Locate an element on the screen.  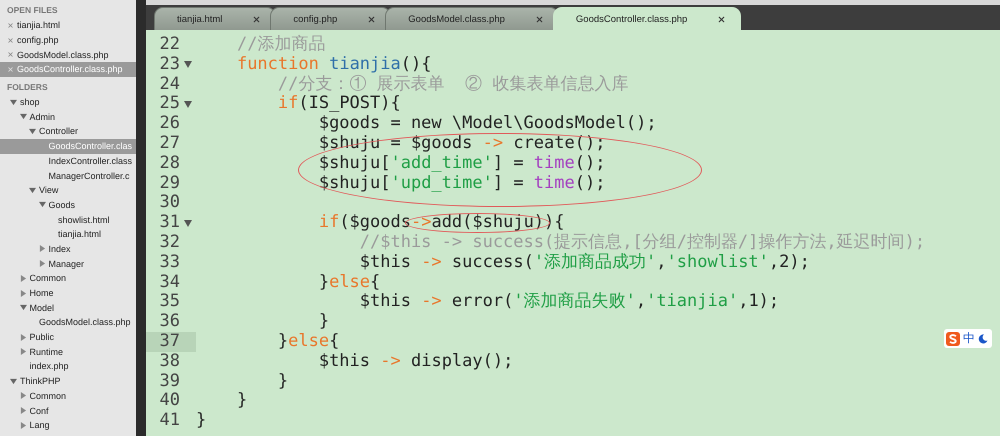
line-number: 34 is located at coordinates (169, 282).